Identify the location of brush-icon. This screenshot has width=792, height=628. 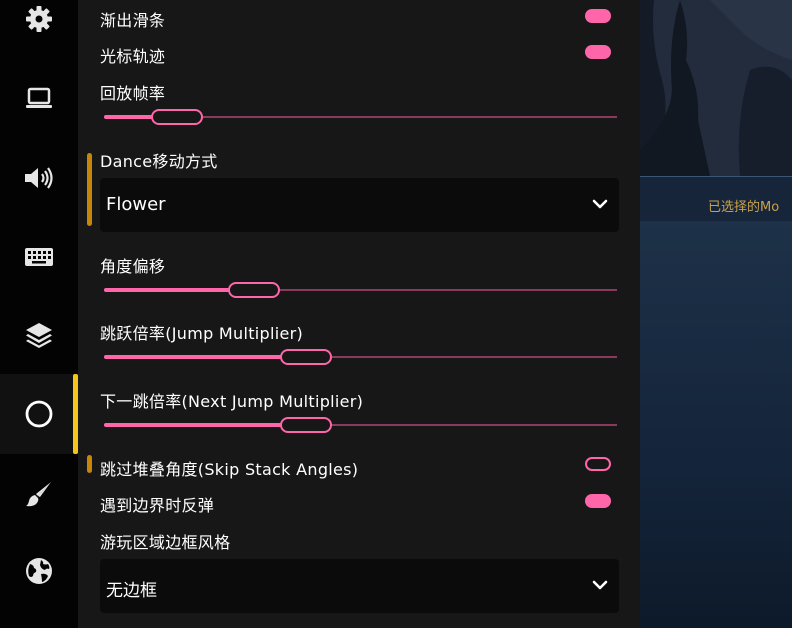
(38, 494).